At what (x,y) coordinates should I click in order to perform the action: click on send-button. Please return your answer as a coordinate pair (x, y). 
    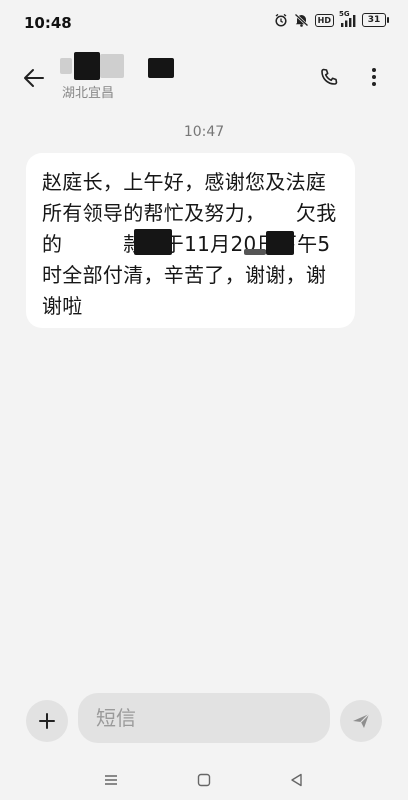
    Looking at the image, I should click on (361, 721).